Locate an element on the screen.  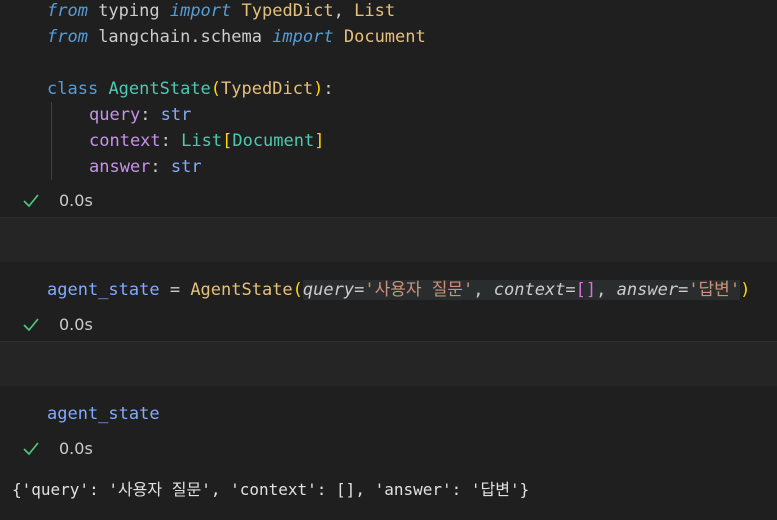
class-name: AgentState is located at coordinates (159, 89).